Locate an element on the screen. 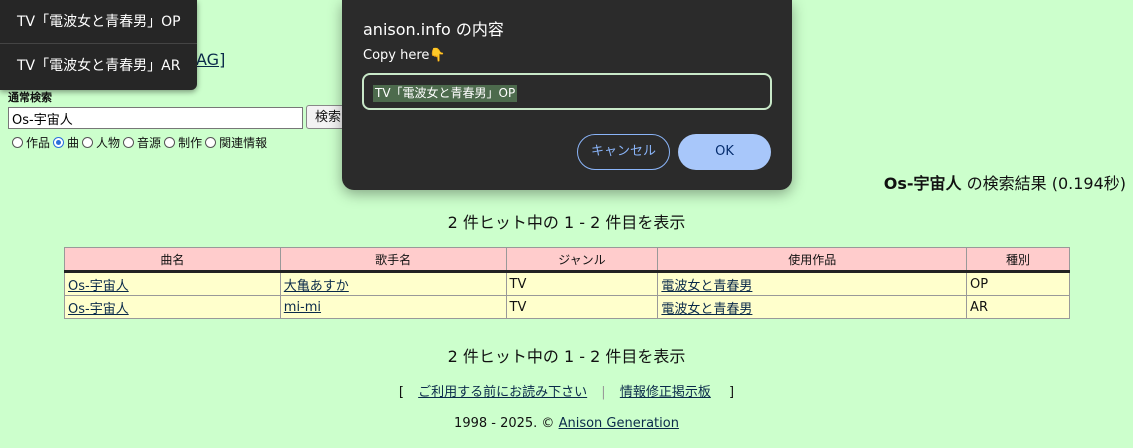 Image resolution: width=1133 pixels, height=448 pixels. cancel-button: キャンセル is located at coordinates (623, 152).